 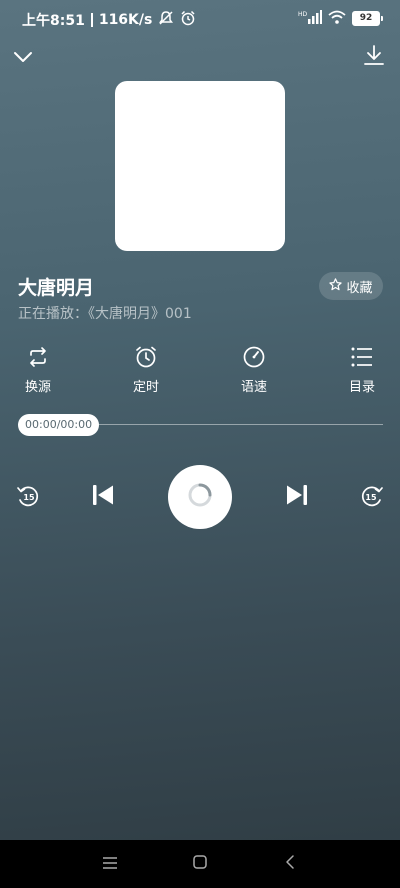 I want to click on collapse-button, so click(x=23, y=57).